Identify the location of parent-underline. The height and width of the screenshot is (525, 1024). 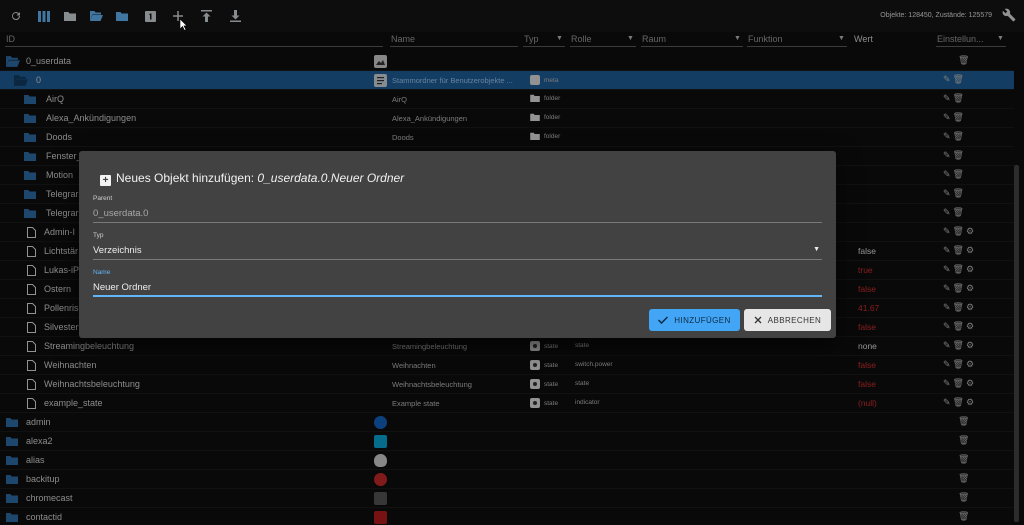
(457, 222).